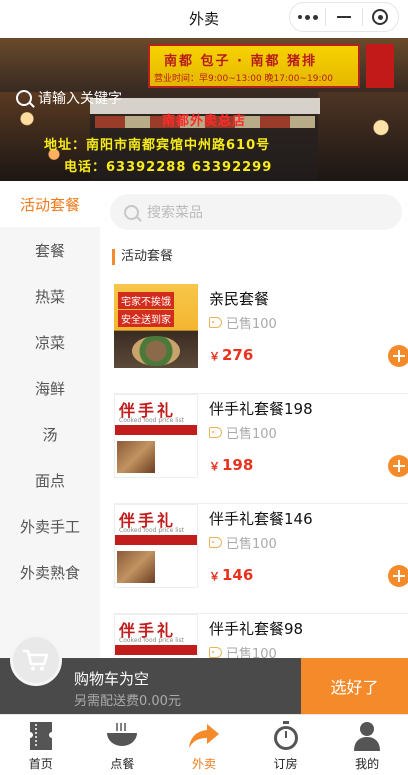 Image resolution: width=408 pixels, height=775 pixels. I want to click on dish-image-text: 安全送到家, so click(146, 318).